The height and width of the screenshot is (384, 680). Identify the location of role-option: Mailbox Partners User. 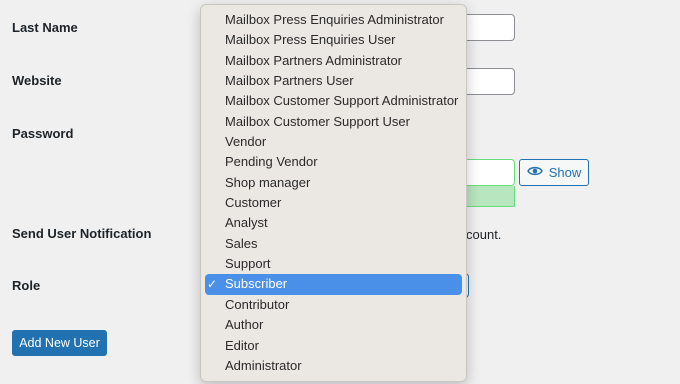
(333, 81).